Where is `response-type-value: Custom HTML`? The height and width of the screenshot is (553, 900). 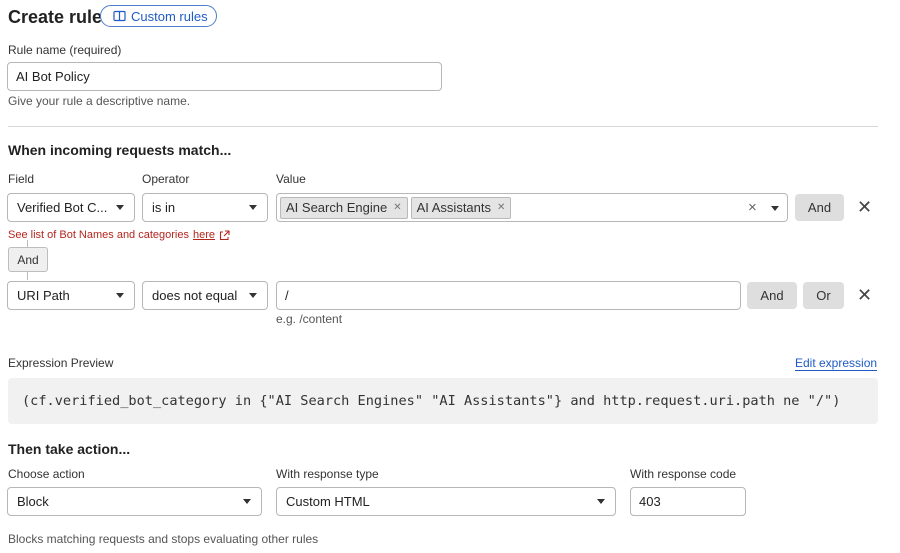
response-type-value: Custom HTML is located at coordinates (328, 501).